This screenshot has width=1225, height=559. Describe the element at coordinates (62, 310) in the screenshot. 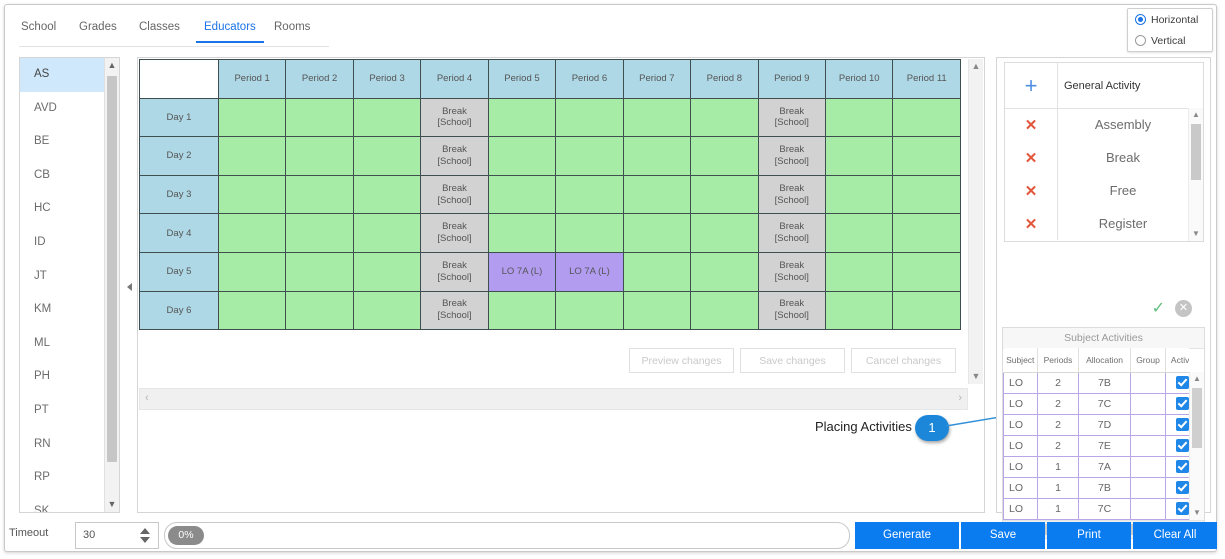

I see `educator-item-km: KM` at that location.